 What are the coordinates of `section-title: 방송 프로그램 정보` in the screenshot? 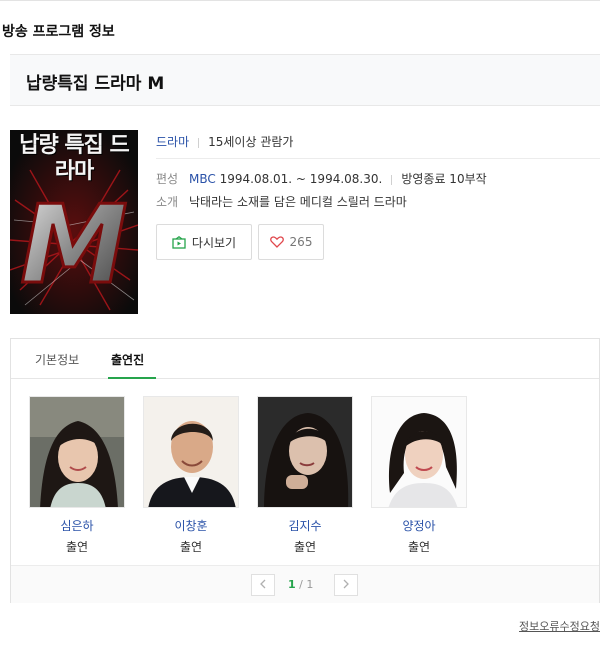 It's located at (58, 32).